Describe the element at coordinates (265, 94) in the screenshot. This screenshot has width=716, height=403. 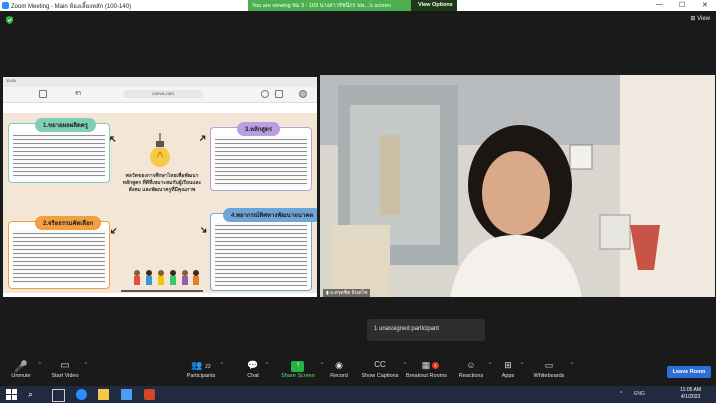
I see `share-icon` at that location.